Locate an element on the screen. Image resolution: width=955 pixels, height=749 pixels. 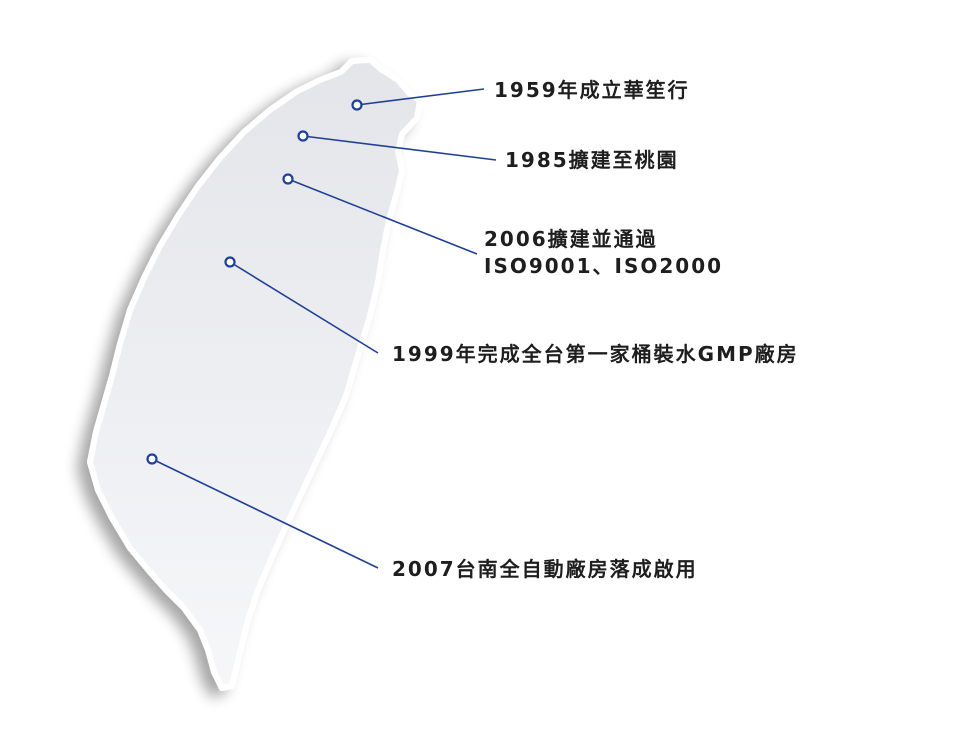
milestone-label-2006: 2006擴建並通過 ISO9001、ISO2000 is located at coordinates (603, 252).